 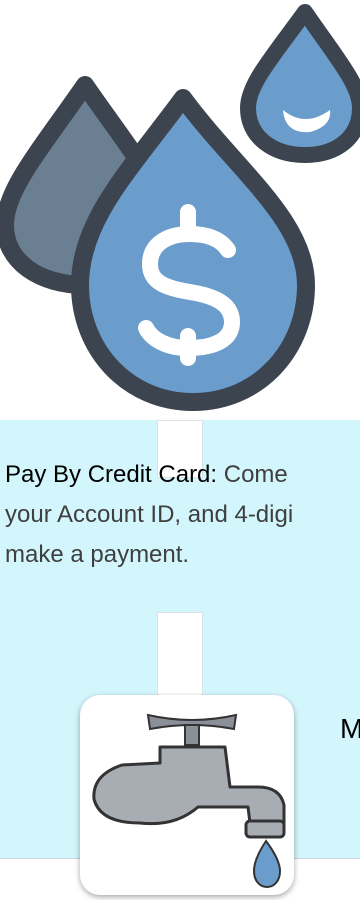 I want to click on more-label: M, so click(x=350, y=728).